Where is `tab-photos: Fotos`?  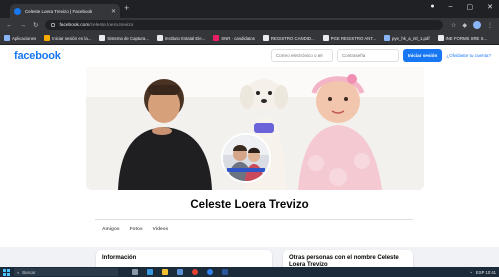 tab-photos: Fotos is located at coordinates (136, 229).